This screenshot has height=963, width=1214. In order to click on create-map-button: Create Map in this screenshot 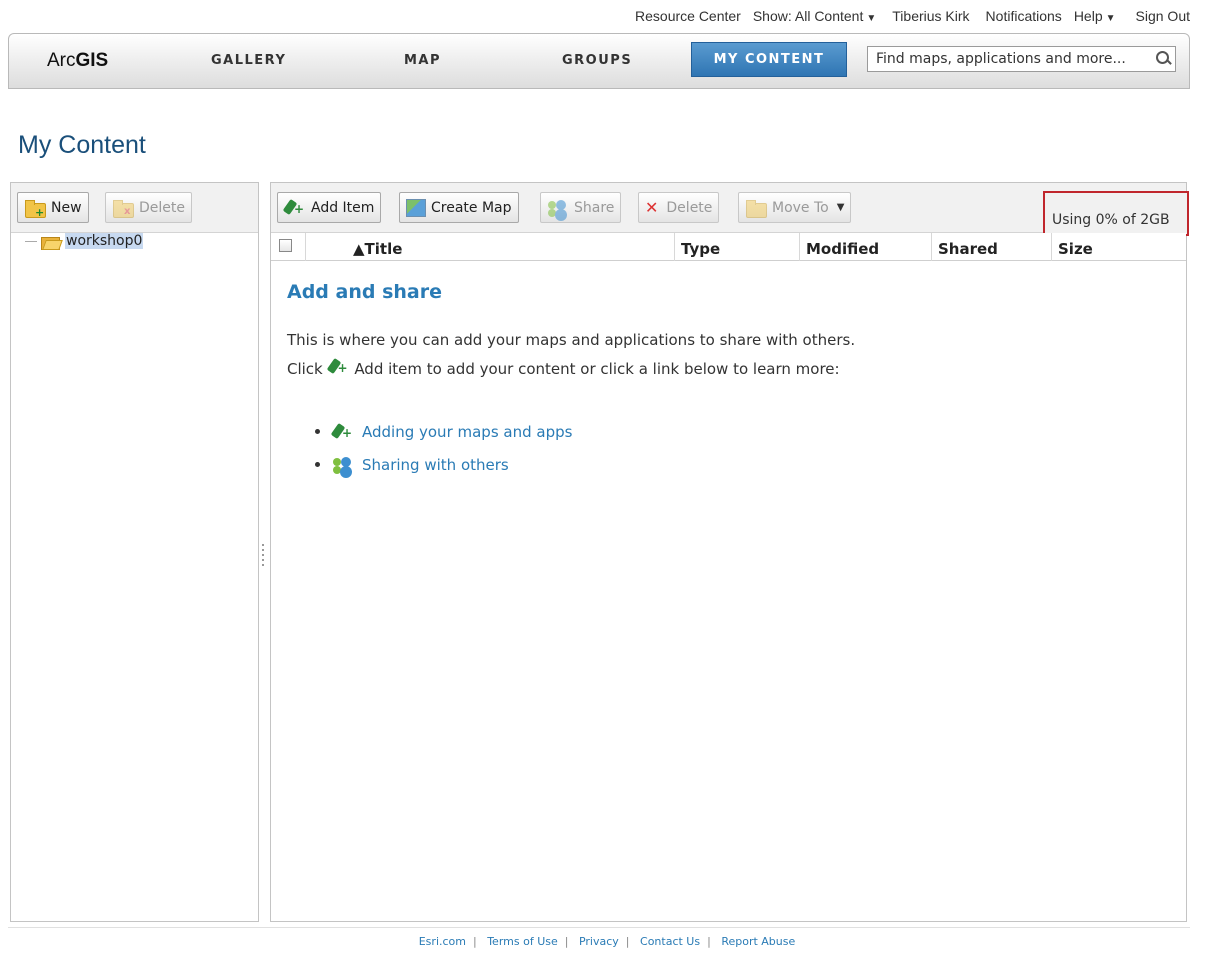, I will do `click(459, 207)`.